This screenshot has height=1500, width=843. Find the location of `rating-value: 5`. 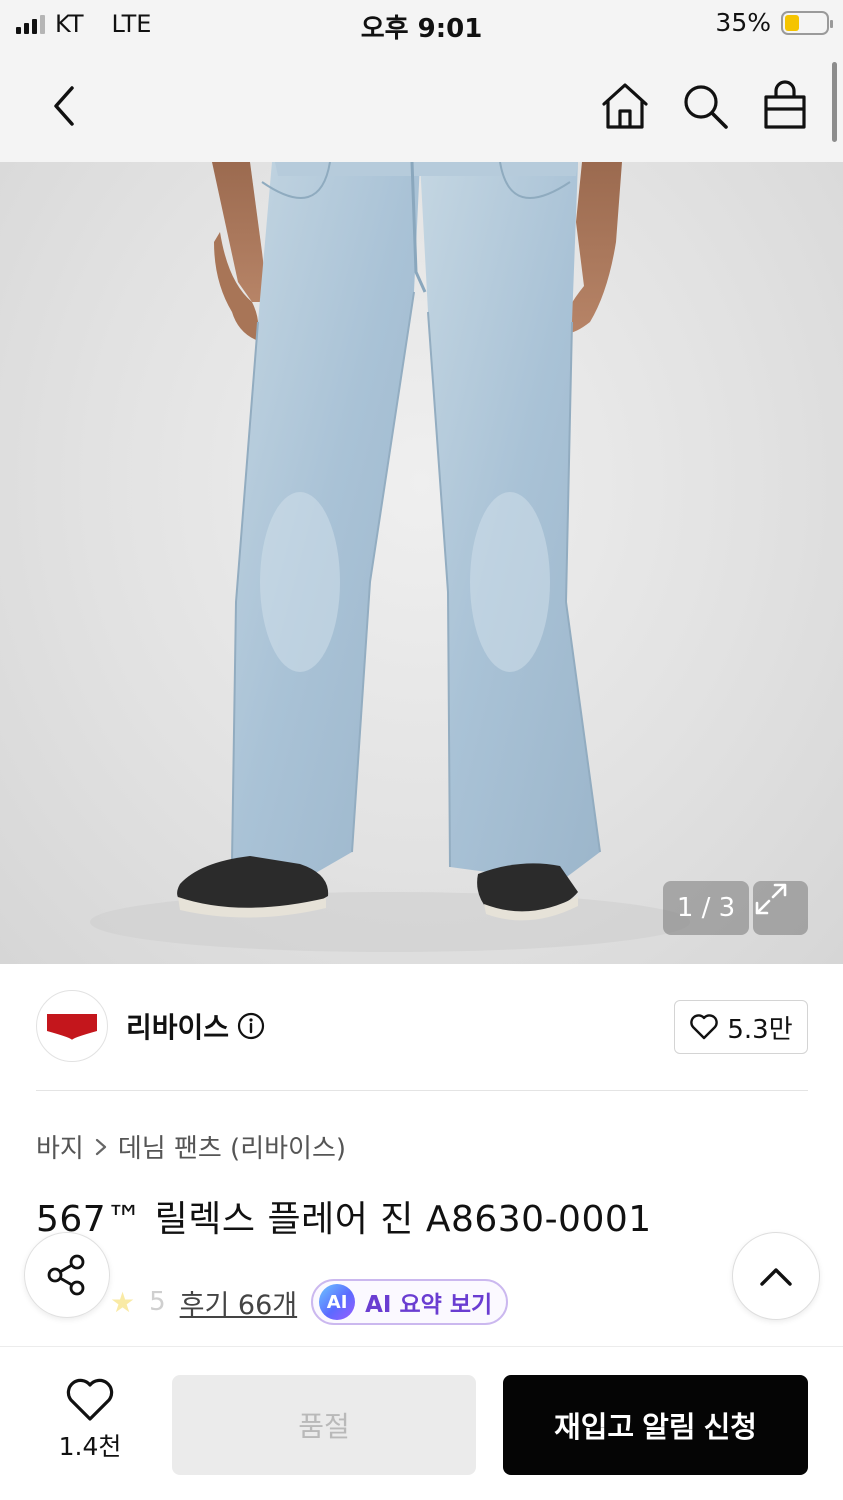

rating-value: 5 is located at coordinates (157, 1302).